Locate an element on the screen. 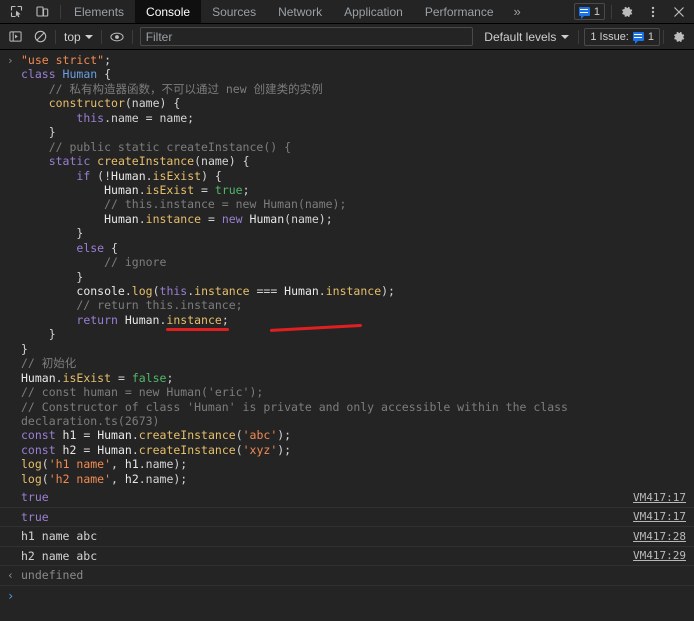 The height and width of the screenshot is (621, 694). console-issues-label: 1 Issue: is located at coordinates (609, 36).